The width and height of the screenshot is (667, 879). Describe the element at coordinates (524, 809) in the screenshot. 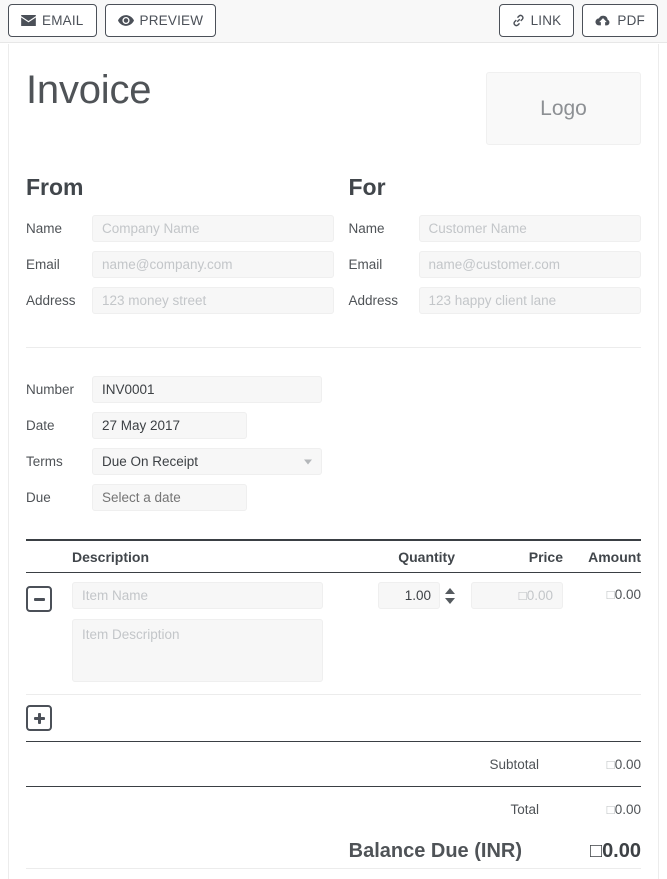

I see `total-label: Total` at that location.